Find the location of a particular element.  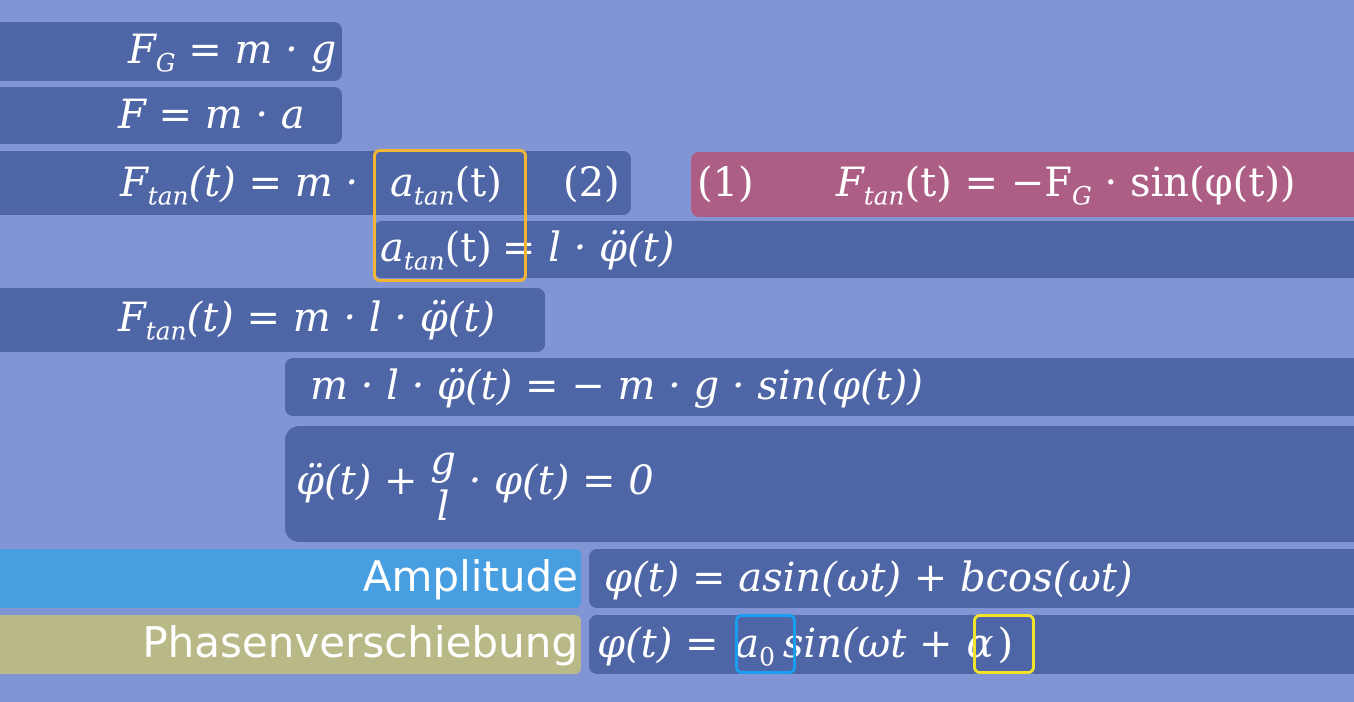

eq-red-sub1: tan is located at coordinates (884, 196).